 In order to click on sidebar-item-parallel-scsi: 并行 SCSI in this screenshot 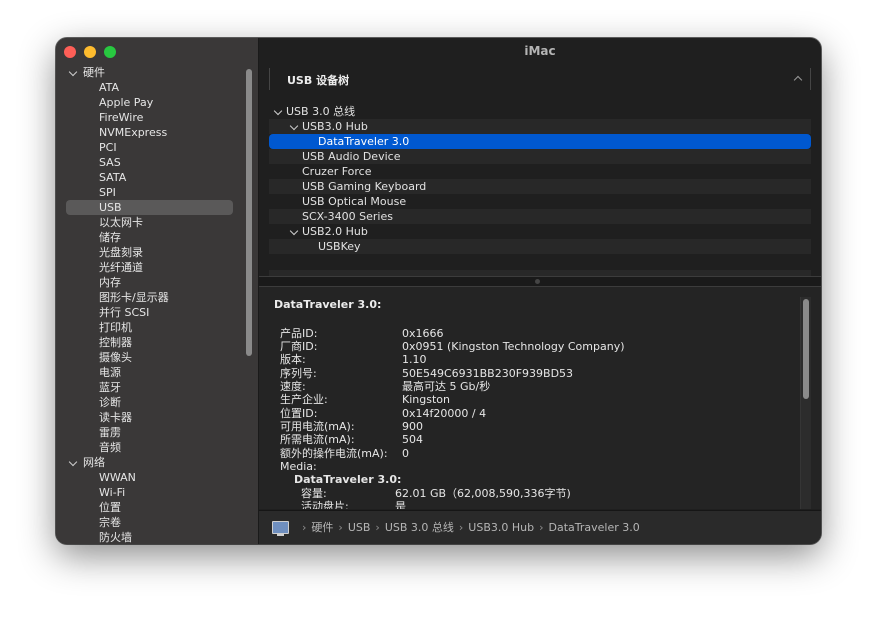, I will do `click(157, 312)`.